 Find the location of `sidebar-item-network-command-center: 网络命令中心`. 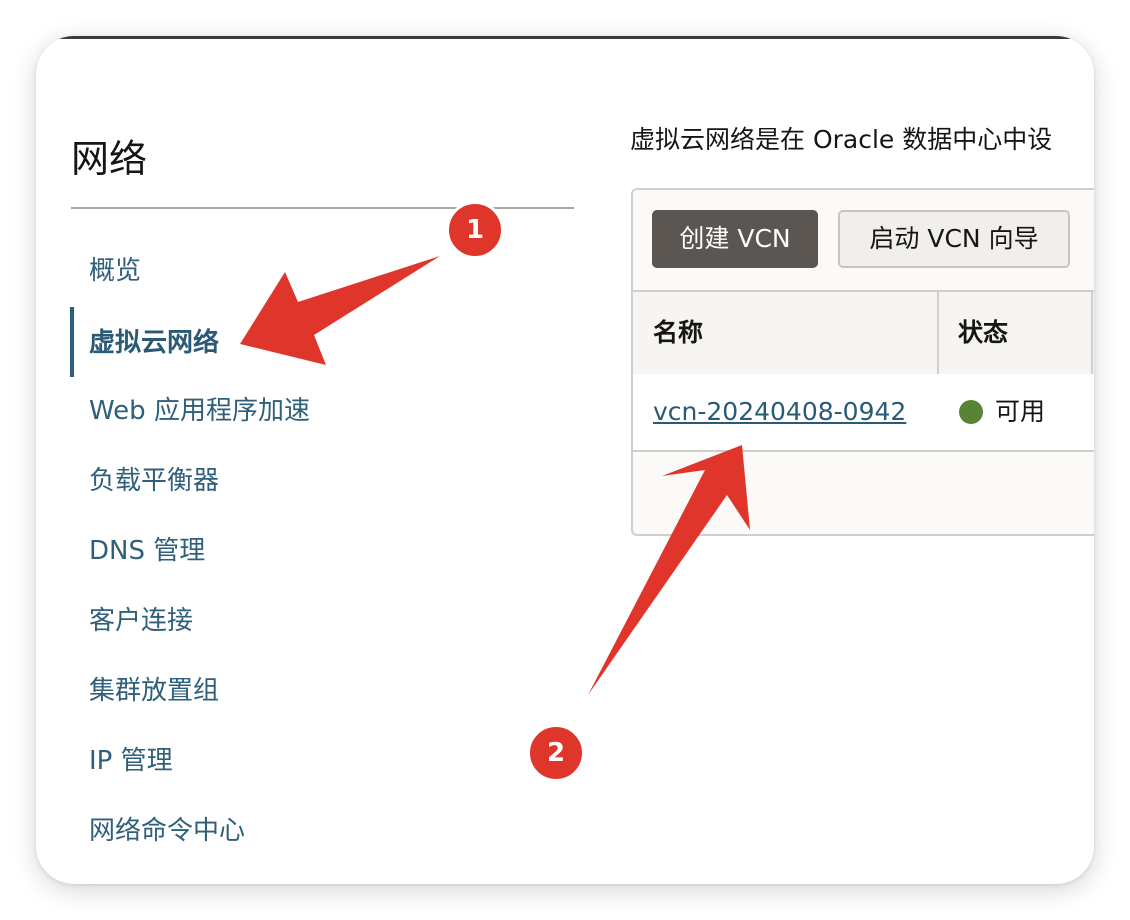

sidebar-item-network-command-center: 网络命令中心 is located at coordinates (167, 831).